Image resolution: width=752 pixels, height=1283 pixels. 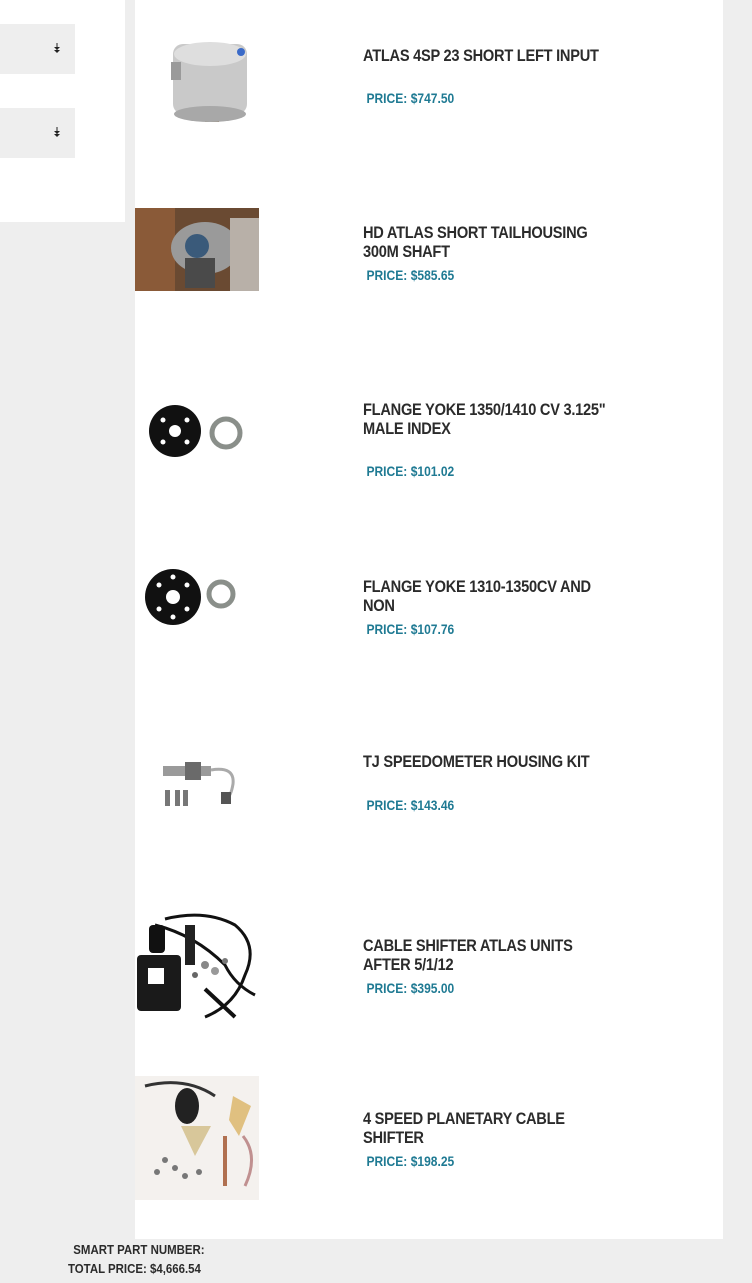 I want to click on price-value: $101.02, so click(x=432, y=471).